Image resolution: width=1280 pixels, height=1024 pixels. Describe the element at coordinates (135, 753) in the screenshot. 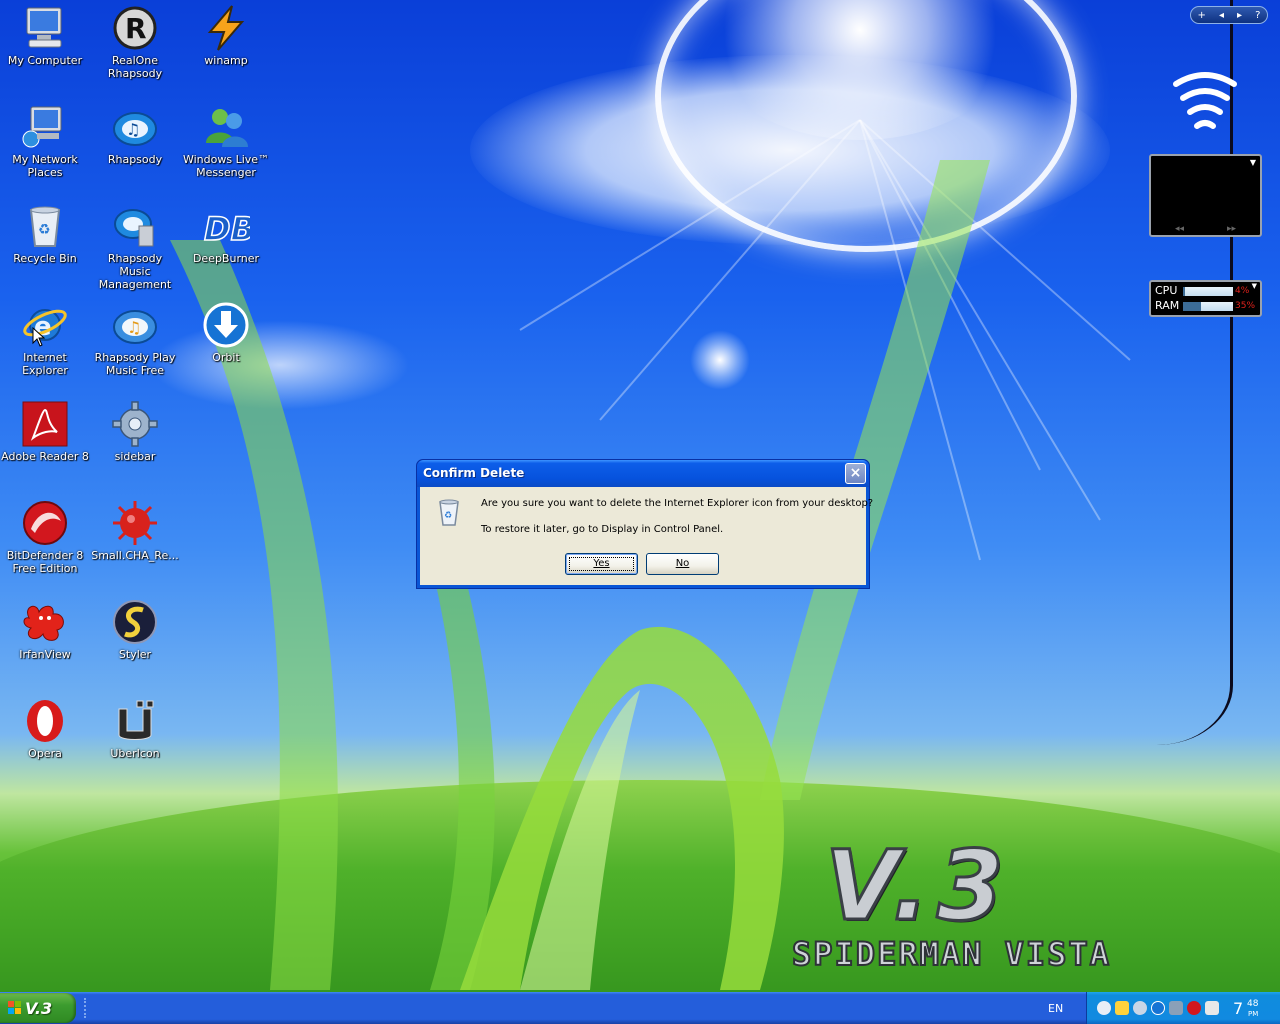

I see `icon-label: UberIcon` at that location.